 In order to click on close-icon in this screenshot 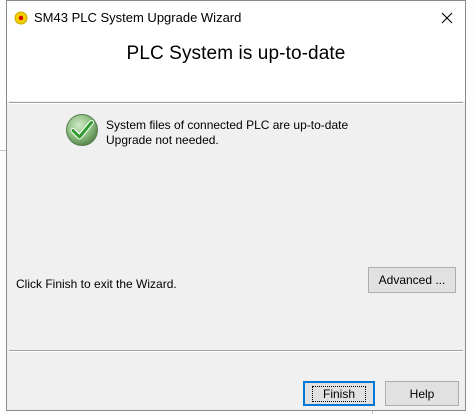, I will do `click(447, 17)`.